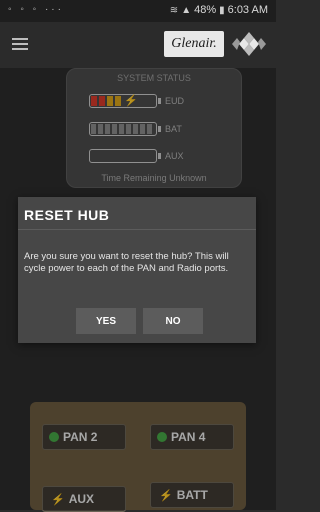 This screenshot has width=320, height=512. I want to click on battery-percent: 48%, so click(205, 10).